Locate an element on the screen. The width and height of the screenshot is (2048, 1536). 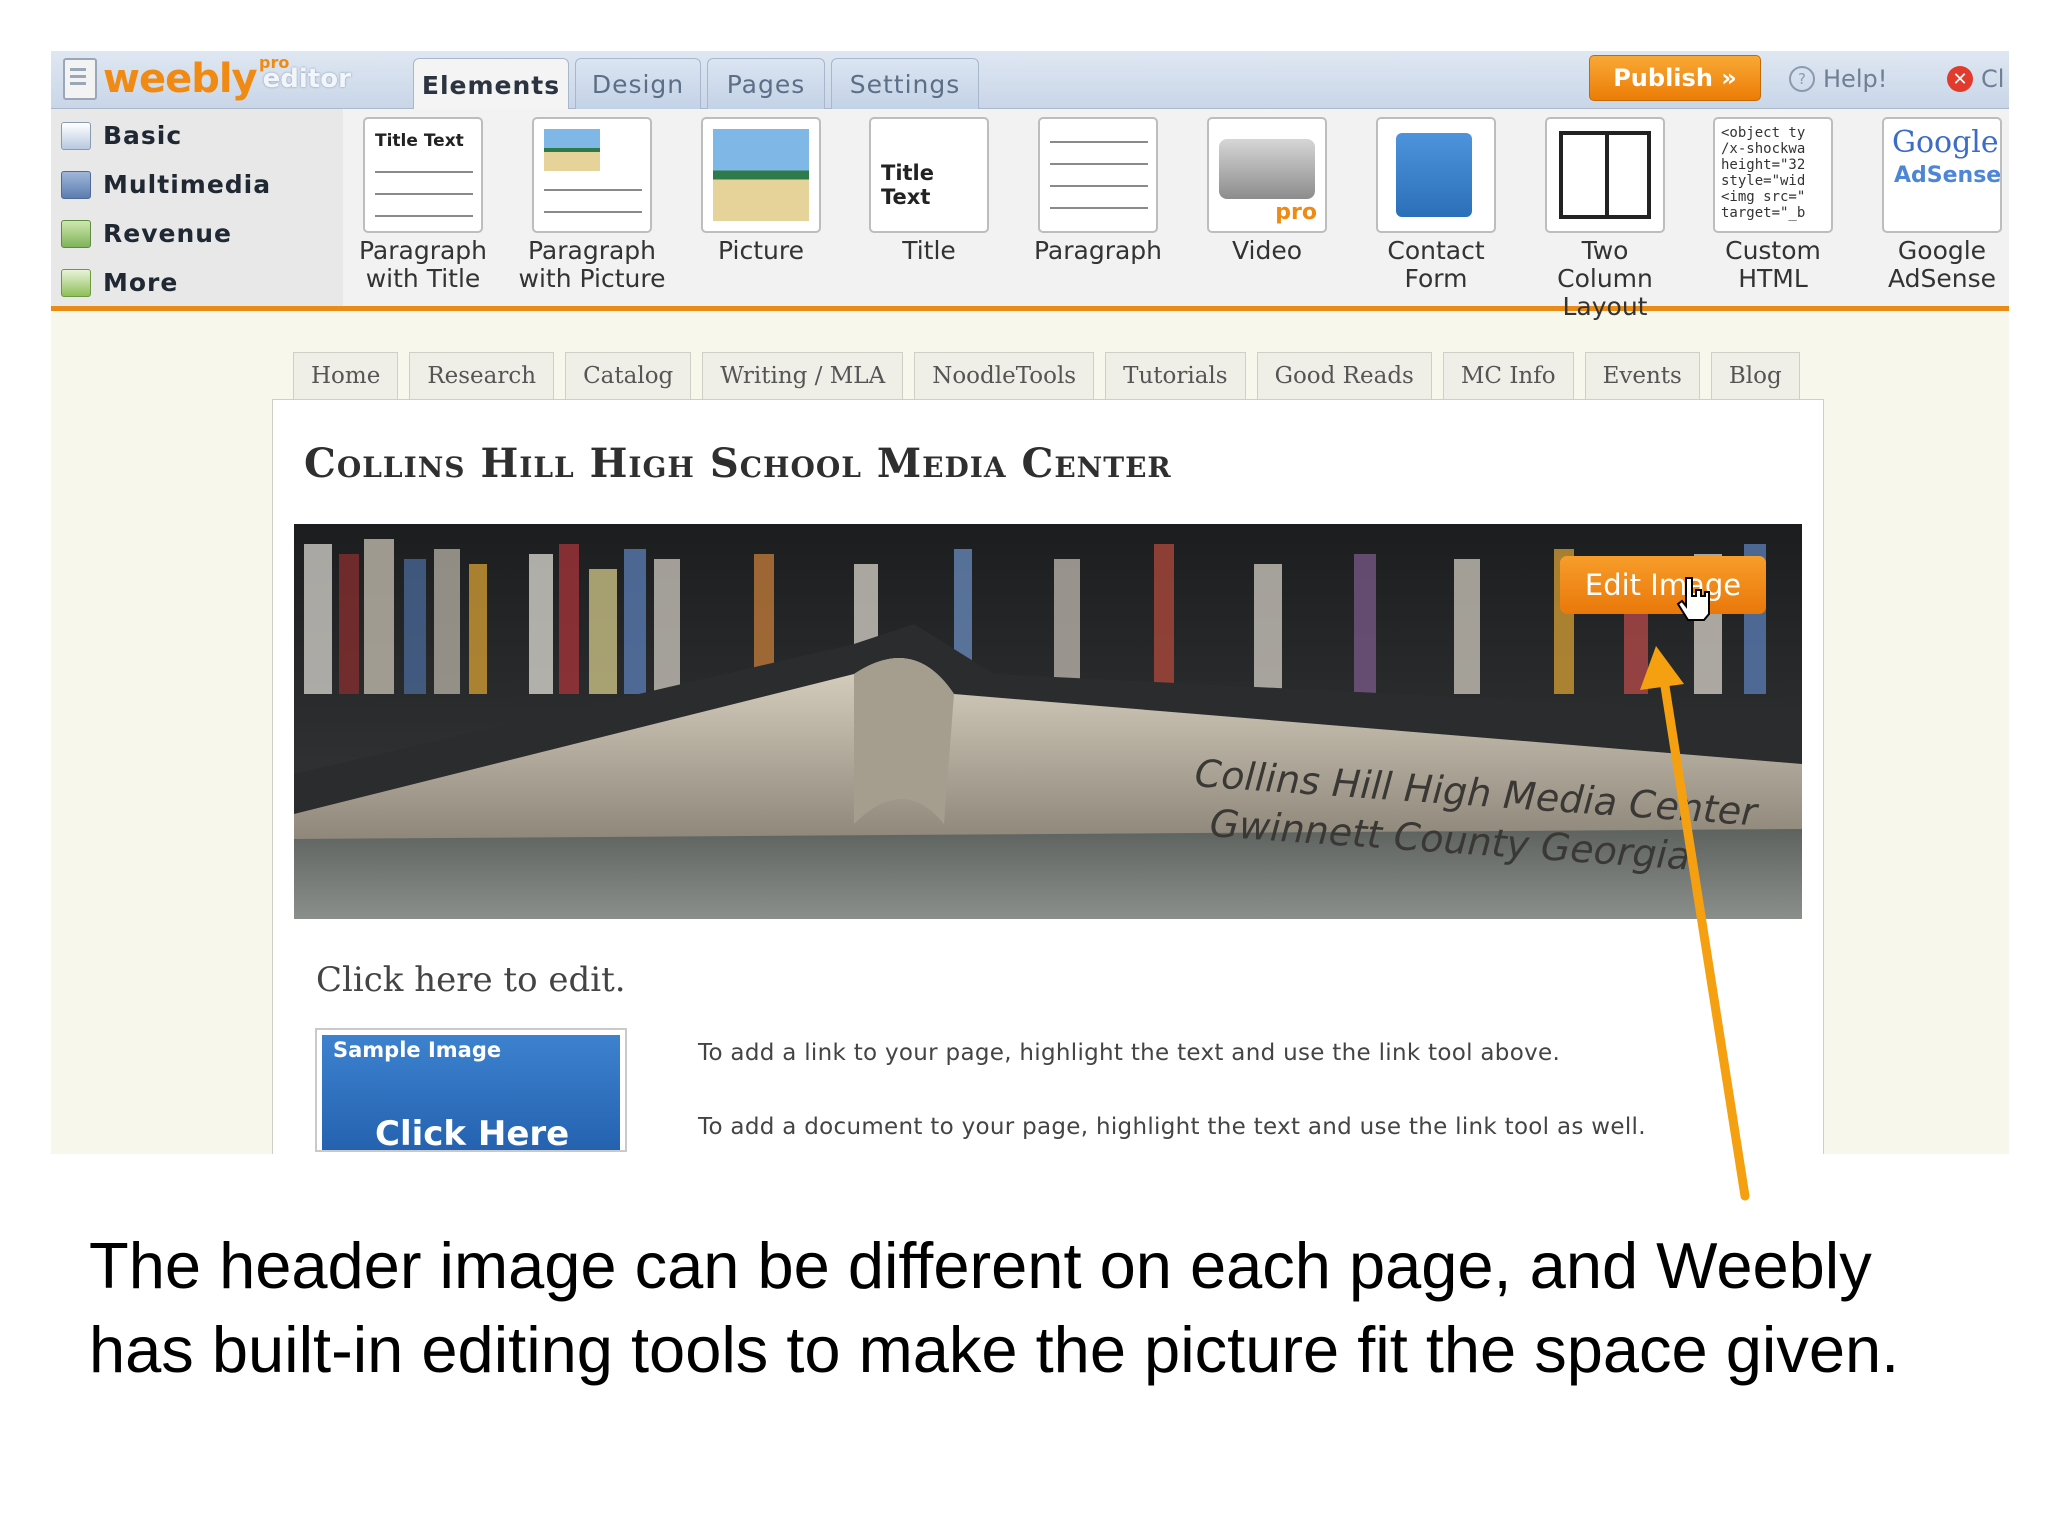
picture-icon is located at coordinates (761, 175).